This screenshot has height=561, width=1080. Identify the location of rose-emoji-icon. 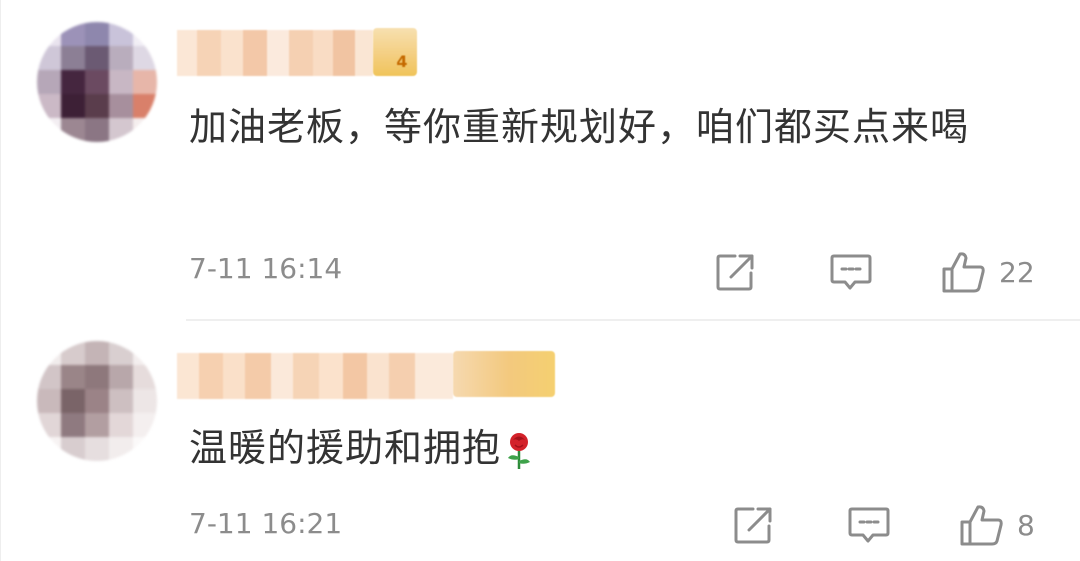
(519, 450).